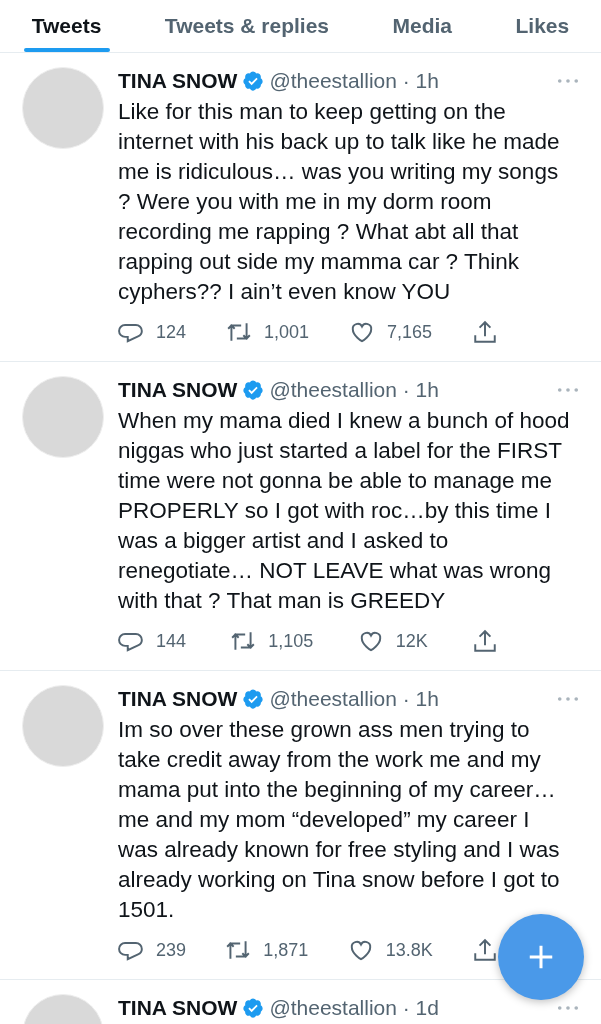 The image size is (601, 1024). Describe the element at coordinates (542, 26) in the screenshot. I see `profile-tab: Likes` at that location.